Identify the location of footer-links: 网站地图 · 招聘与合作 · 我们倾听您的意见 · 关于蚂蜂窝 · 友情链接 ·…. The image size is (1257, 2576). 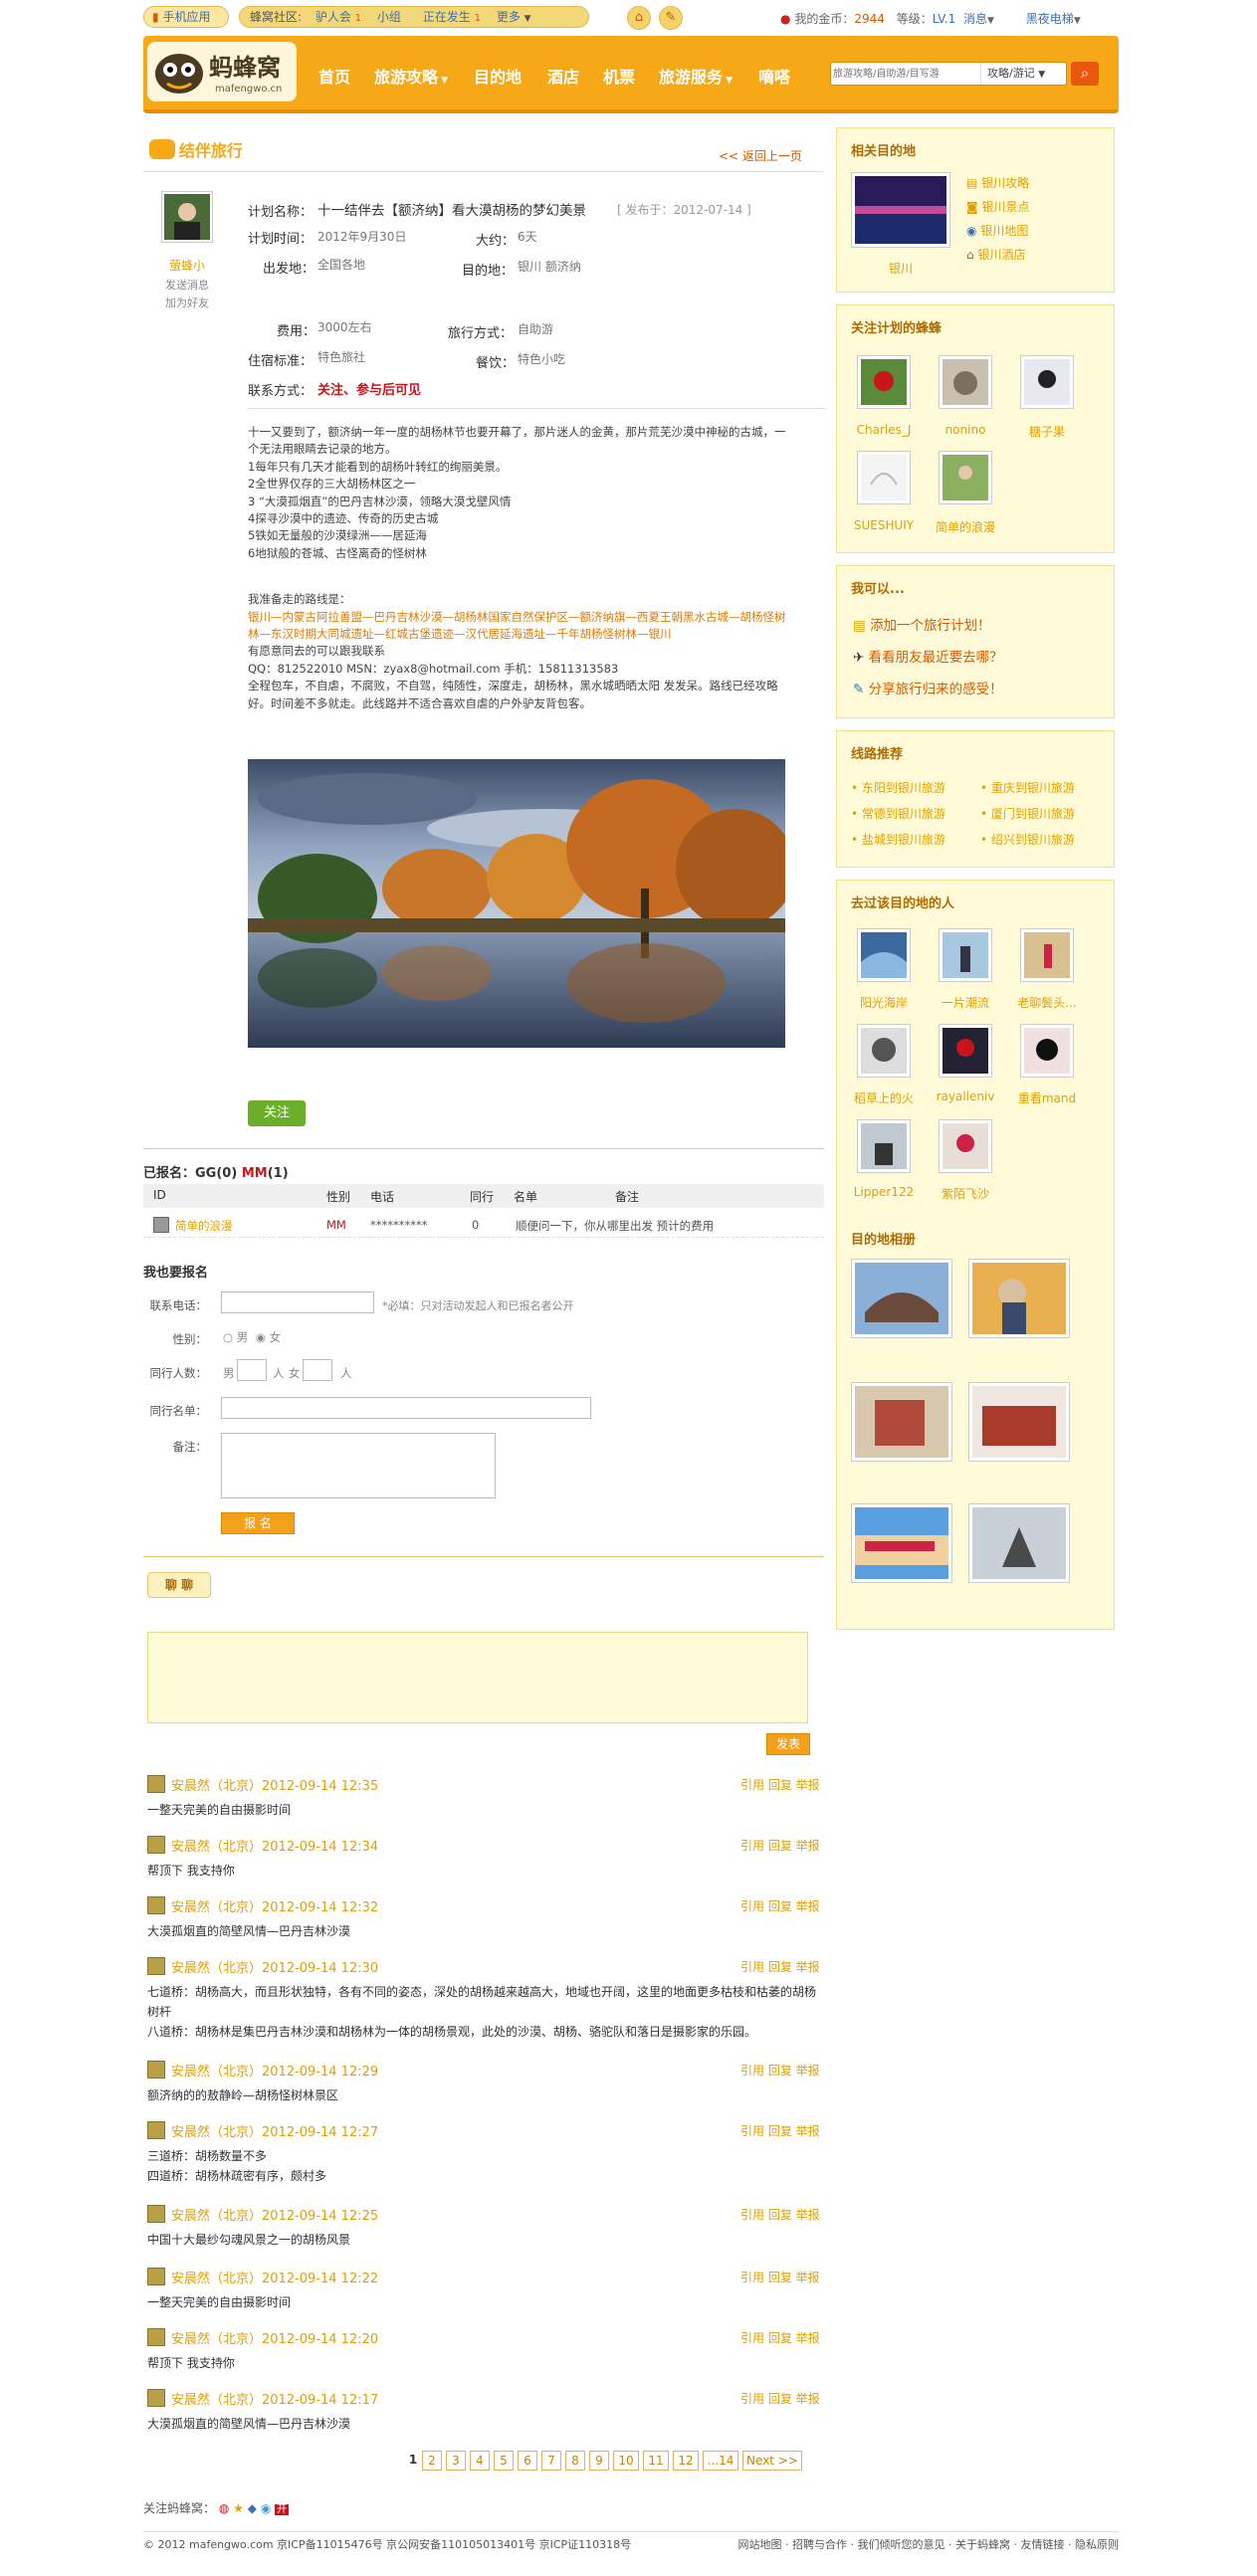
(929, 2544).